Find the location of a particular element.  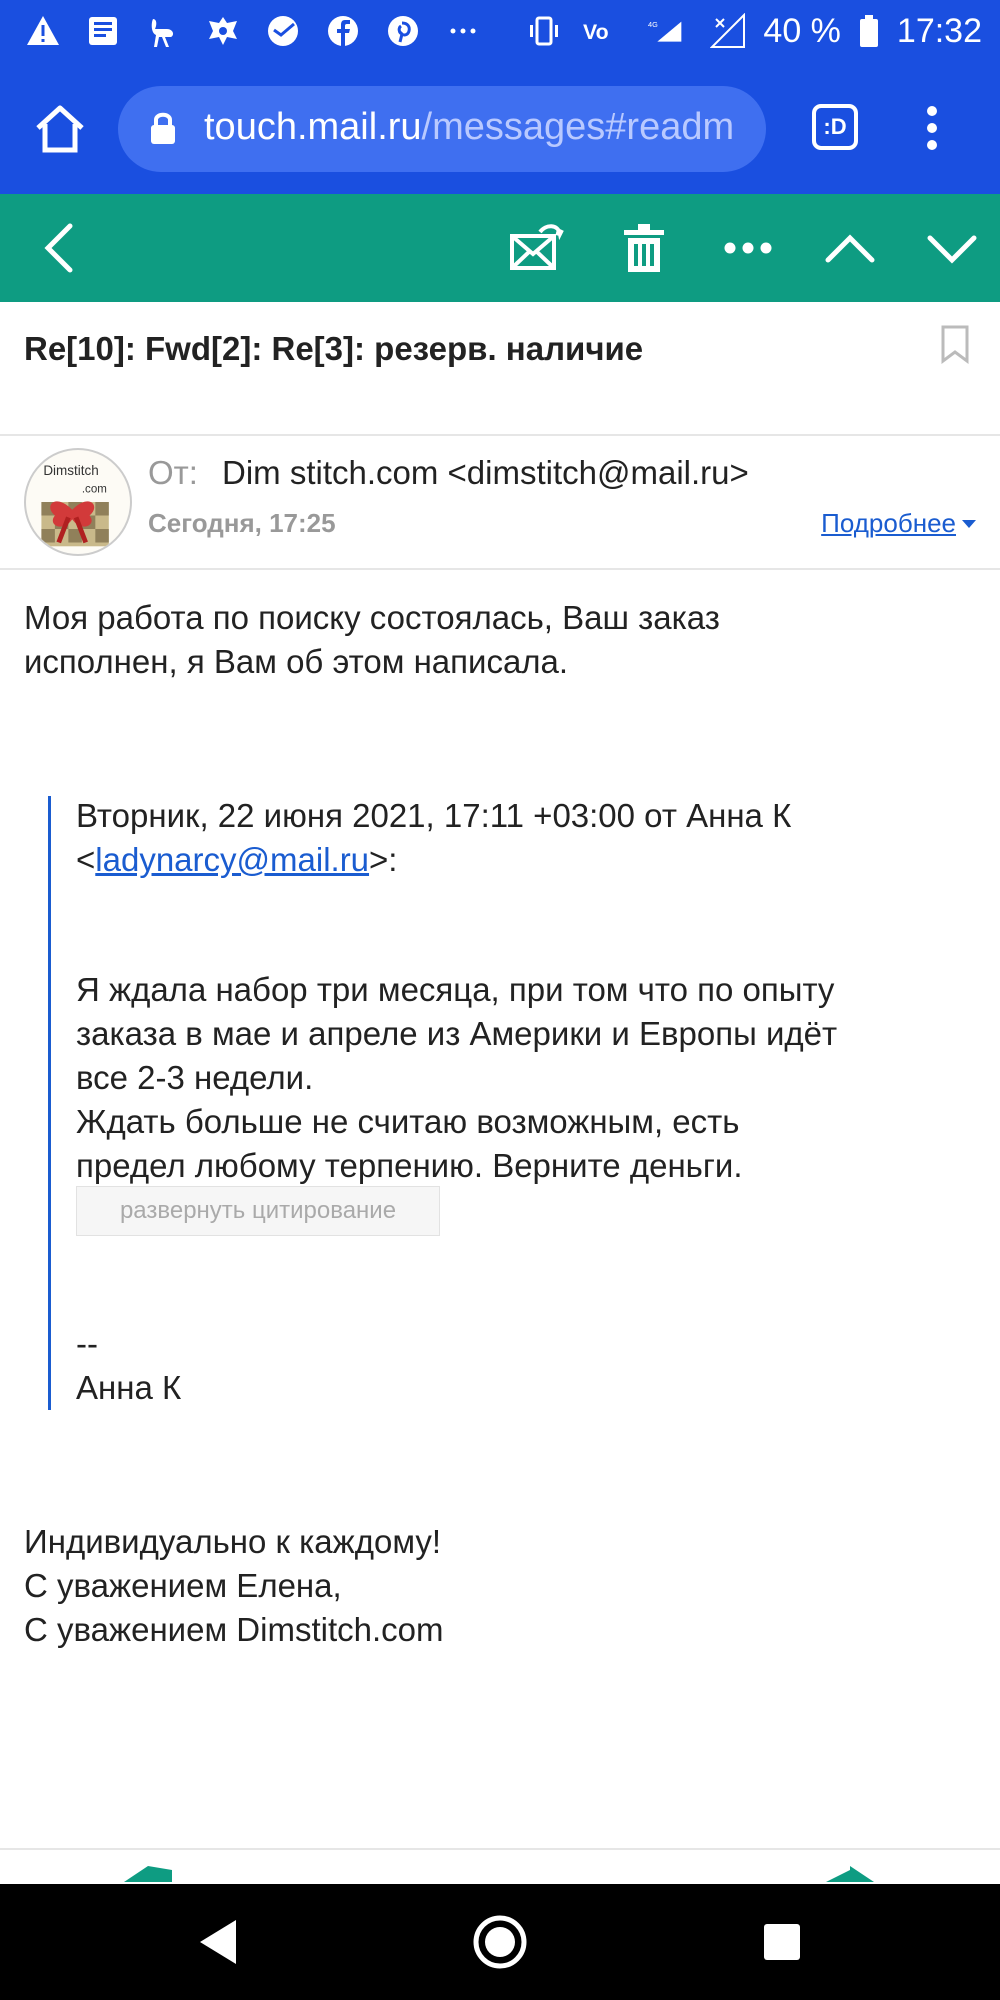

clock: 17:32 is located at coordinates (939, 30).